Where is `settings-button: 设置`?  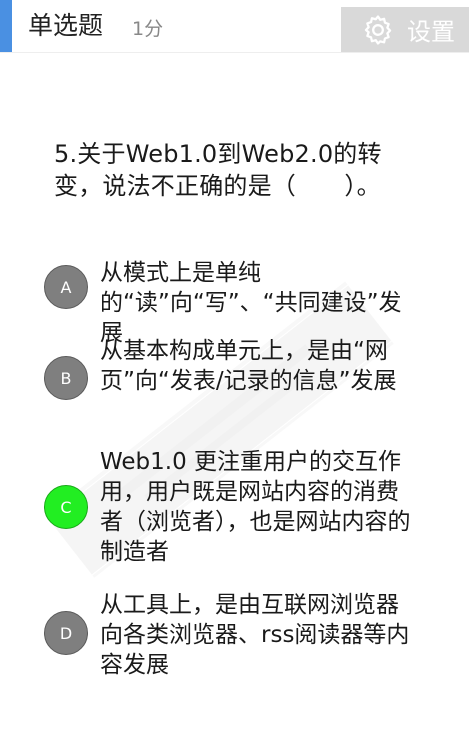
settings-button: 设置 is located at coordinates (405, 29).